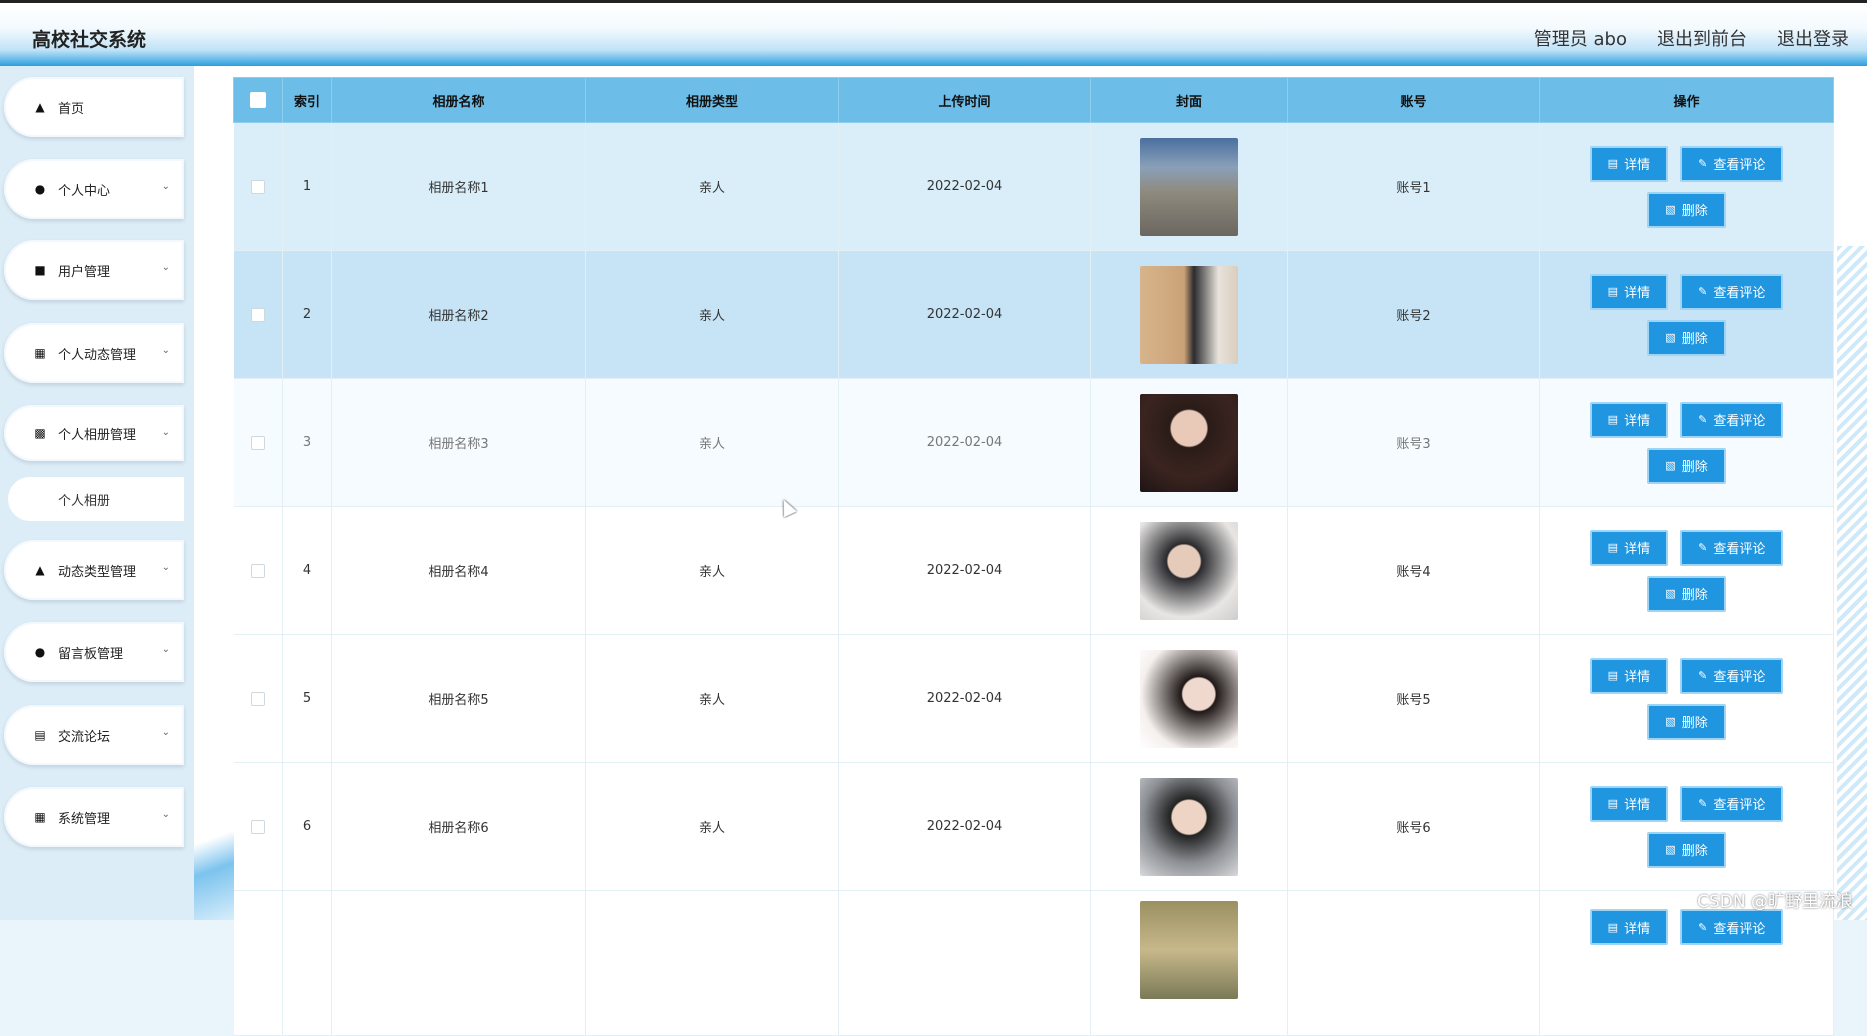  Describe the element at coordinates (307, 826) in the screenshot. I see `cell-index: 6` at that location.